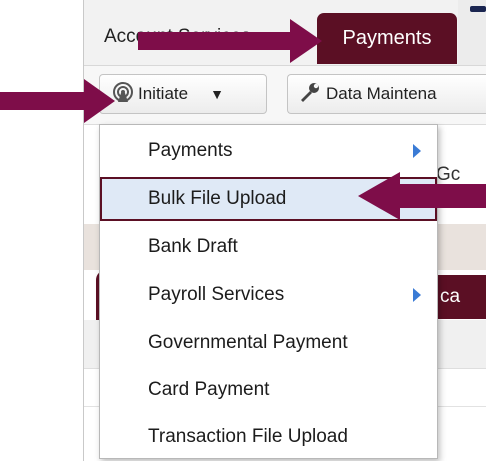 The image size is (486, 461). What do you see at coordinates (422, 196) in the screenshot?
I see `arrow-to-bulk-file-upload` at bounding box center [422, 196].